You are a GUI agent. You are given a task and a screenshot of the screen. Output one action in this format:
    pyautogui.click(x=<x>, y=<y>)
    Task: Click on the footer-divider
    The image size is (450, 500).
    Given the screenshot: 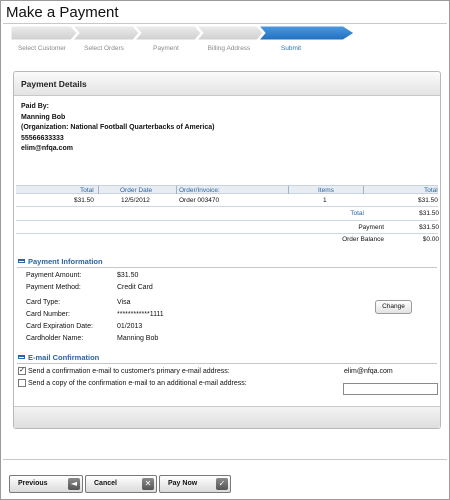 What is the action you would take?
    pyautogui.click(x=225, y=459)
    